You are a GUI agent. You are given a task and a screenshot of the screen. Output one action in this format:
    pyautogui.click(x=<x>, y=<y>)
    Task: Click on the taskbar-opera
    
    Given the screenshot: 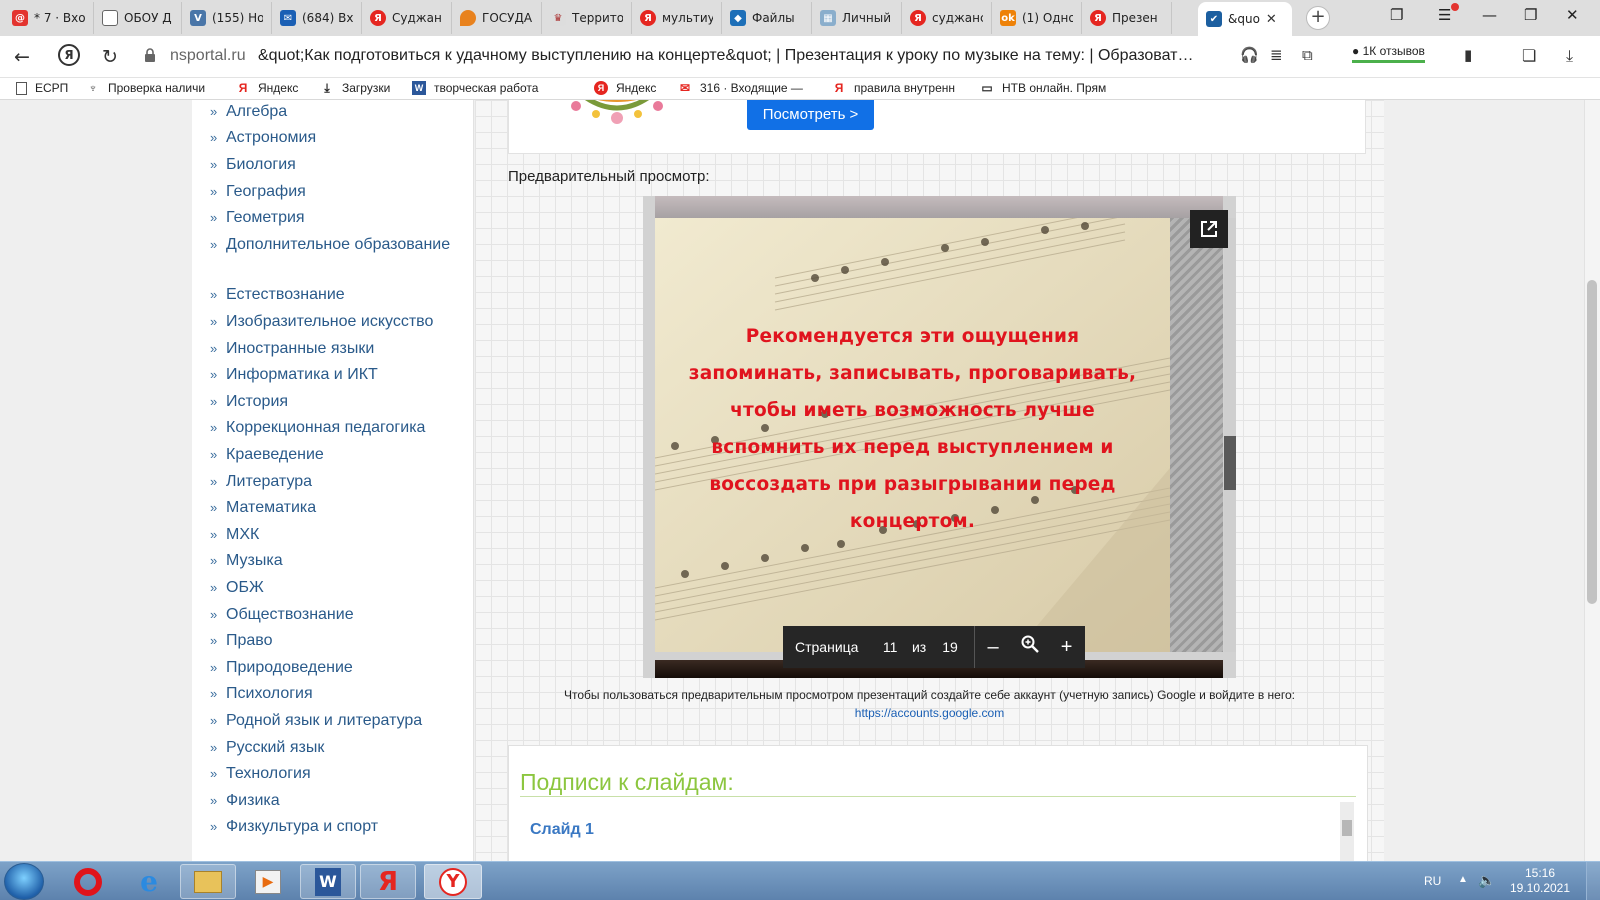 What is the action you would take?
    pyautogui.click(x=88, y=881)
    